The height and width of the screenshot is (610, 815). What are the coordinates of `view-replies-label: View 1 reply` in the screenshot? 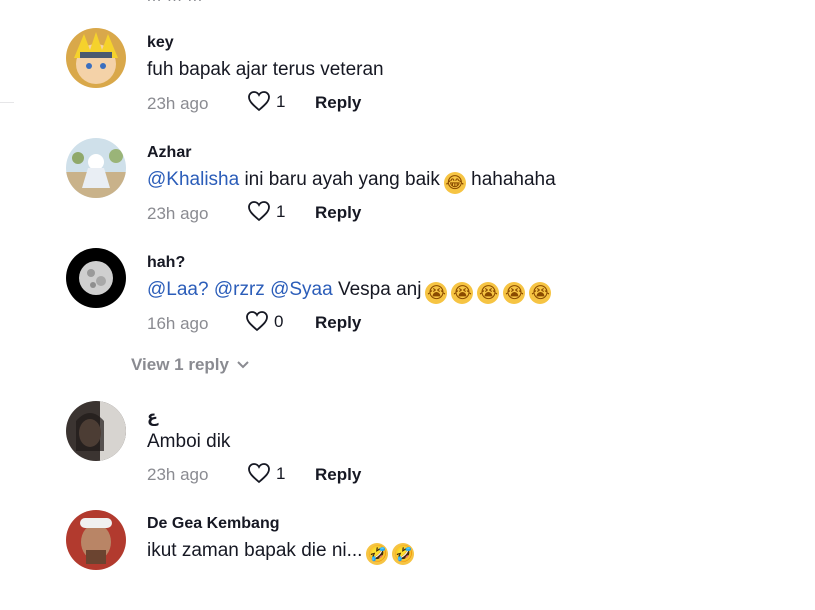 It's located at (180, 364).